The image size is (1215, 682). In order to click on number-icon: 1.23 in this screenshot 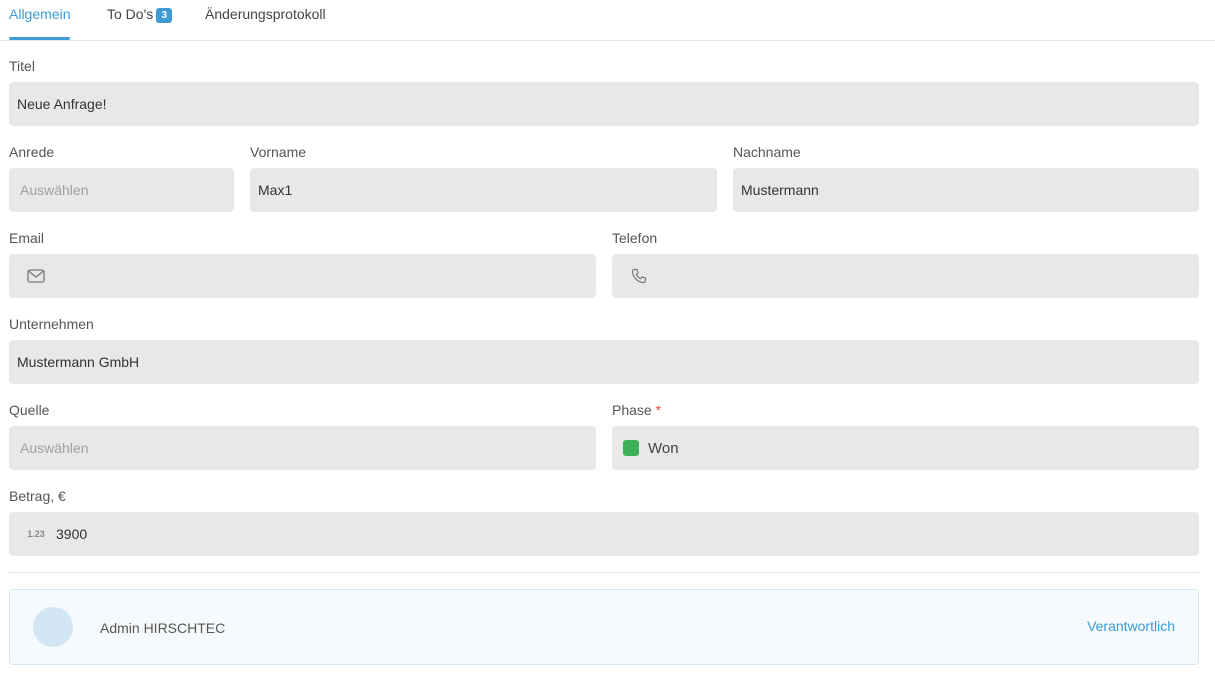, I will do `click(36, 534)`.